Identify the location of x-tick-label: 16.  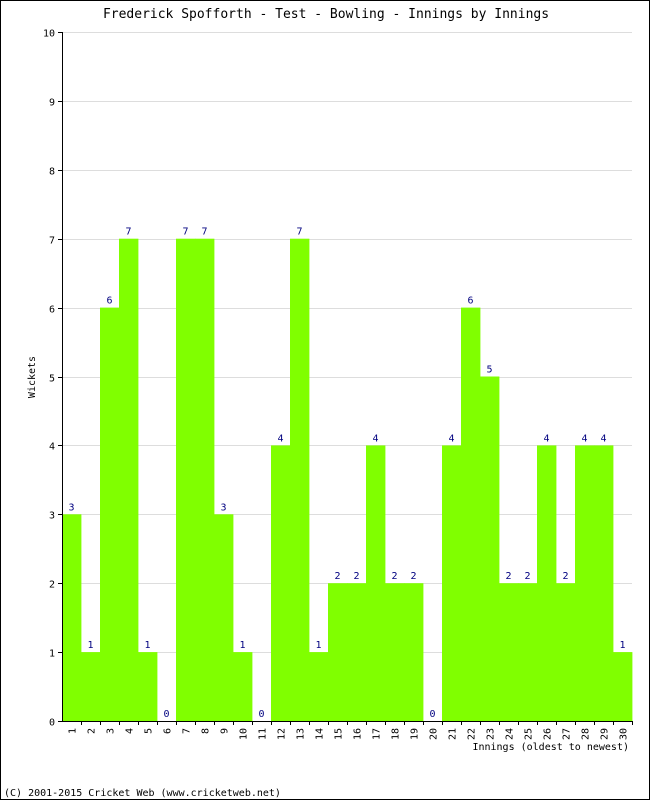
(358, 734).